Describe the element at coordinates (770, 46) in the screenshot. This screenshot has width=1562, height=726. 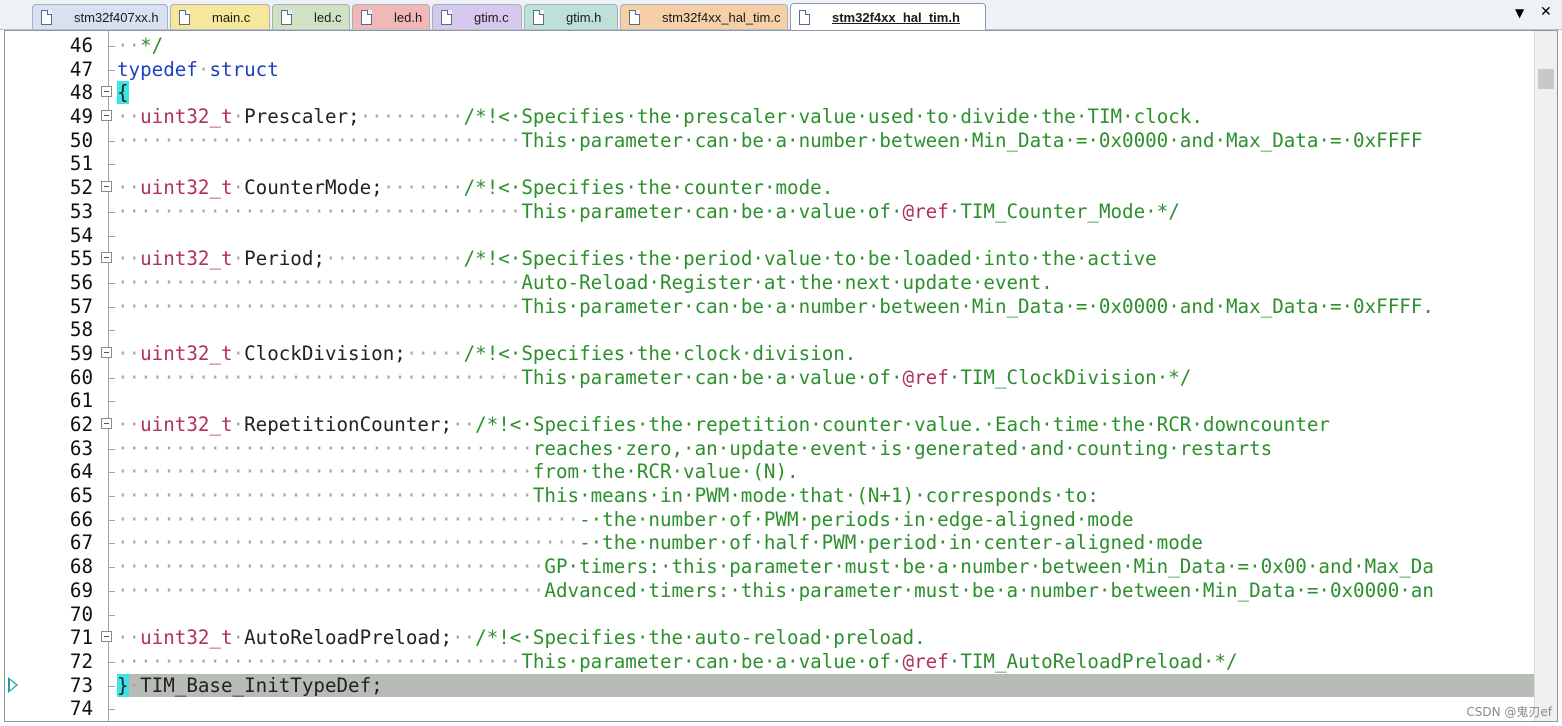
I see `code-line: 46 ··*/` at that location.